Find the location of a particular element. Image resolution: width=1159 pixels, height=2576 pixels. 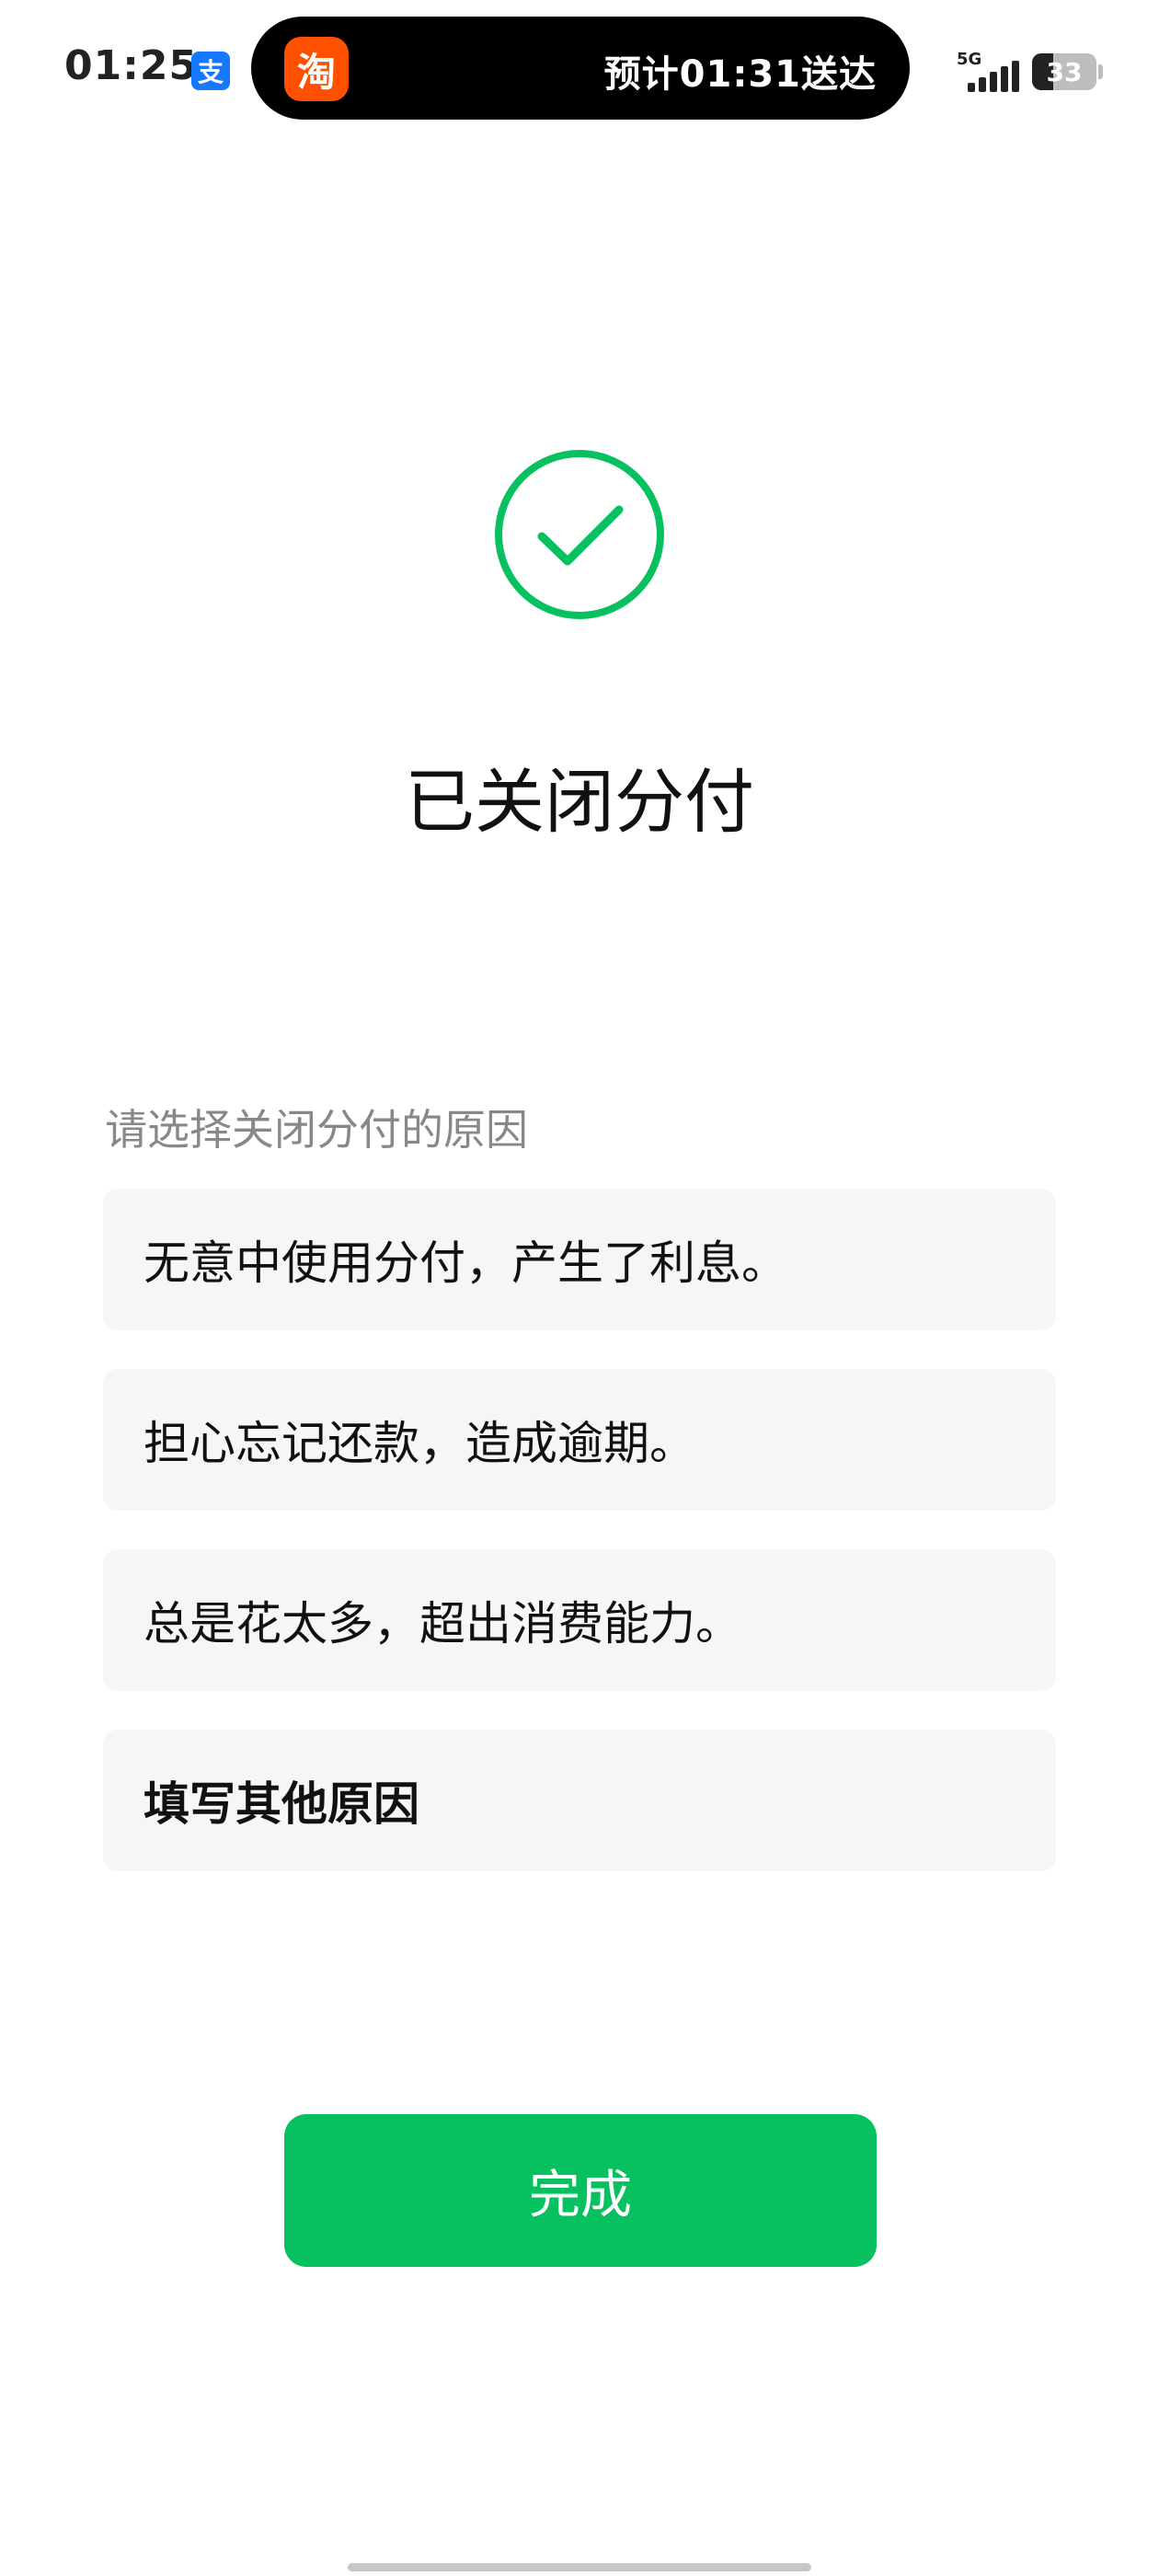

home-indicator is located at coordinates (579, 2567).